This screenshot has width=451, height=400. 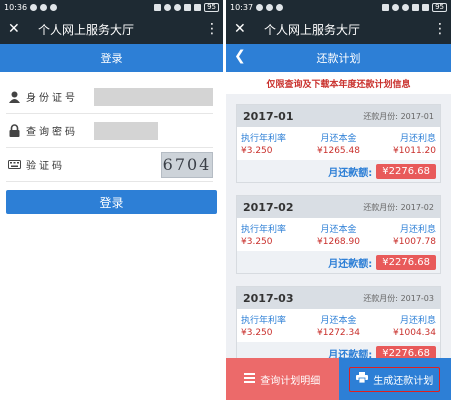 I want to click on app-bar: ✕ 个人网上服务大厅 ⋮, so click(x=338, y=29).